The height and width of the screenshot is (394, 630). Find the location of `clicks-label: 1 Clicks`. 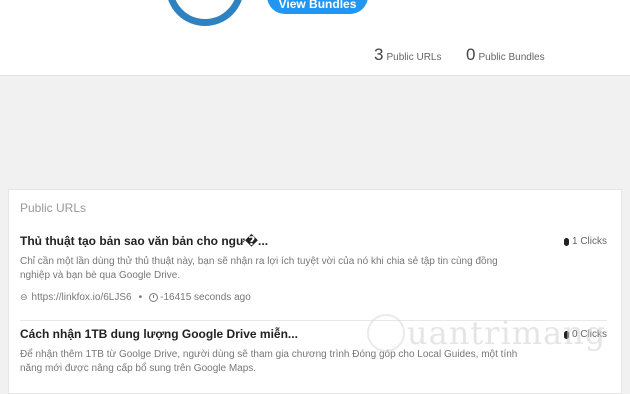

clicks-label: 1 Clicks is located at coordinates (589, 241).